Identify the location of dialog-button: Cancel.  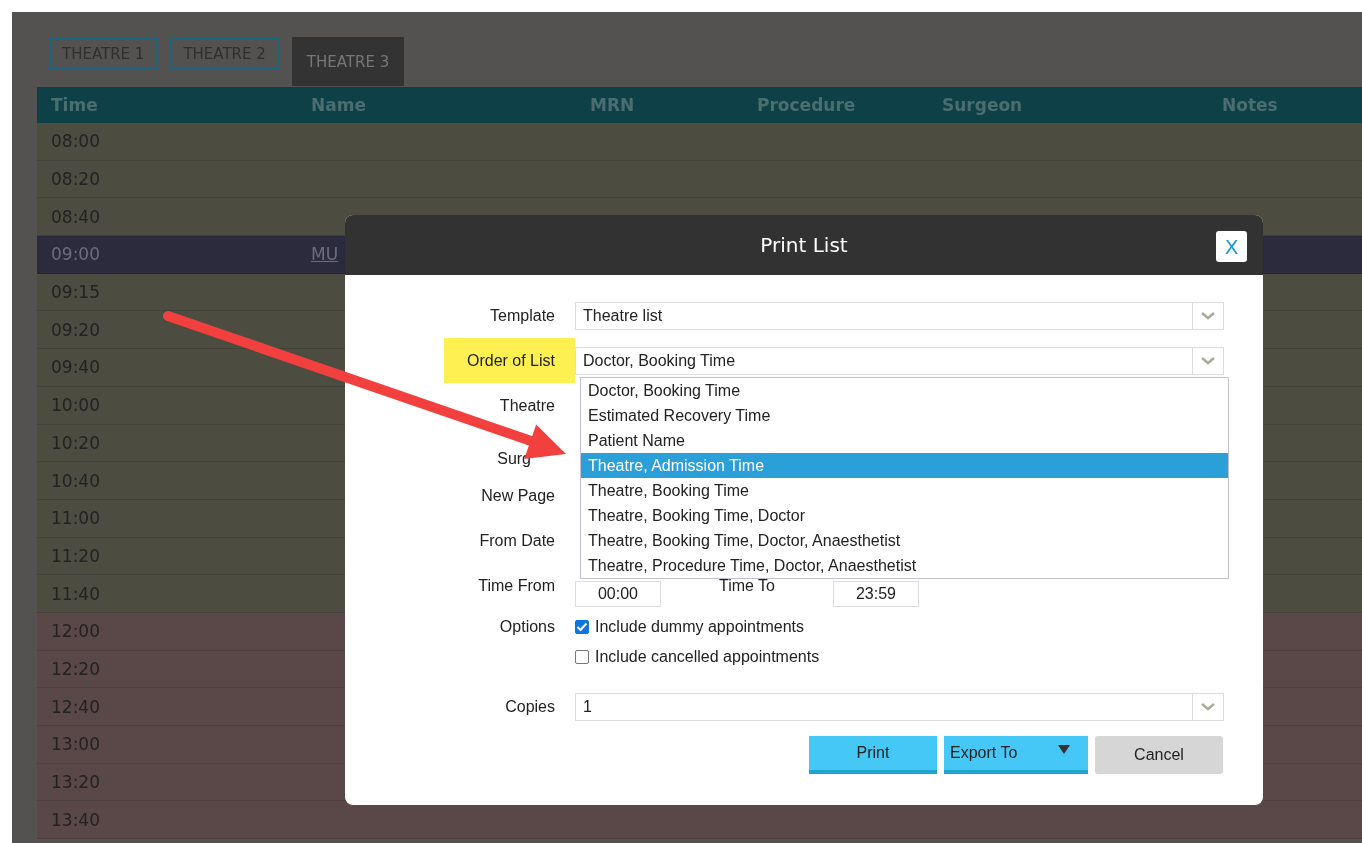
(1159, 755).